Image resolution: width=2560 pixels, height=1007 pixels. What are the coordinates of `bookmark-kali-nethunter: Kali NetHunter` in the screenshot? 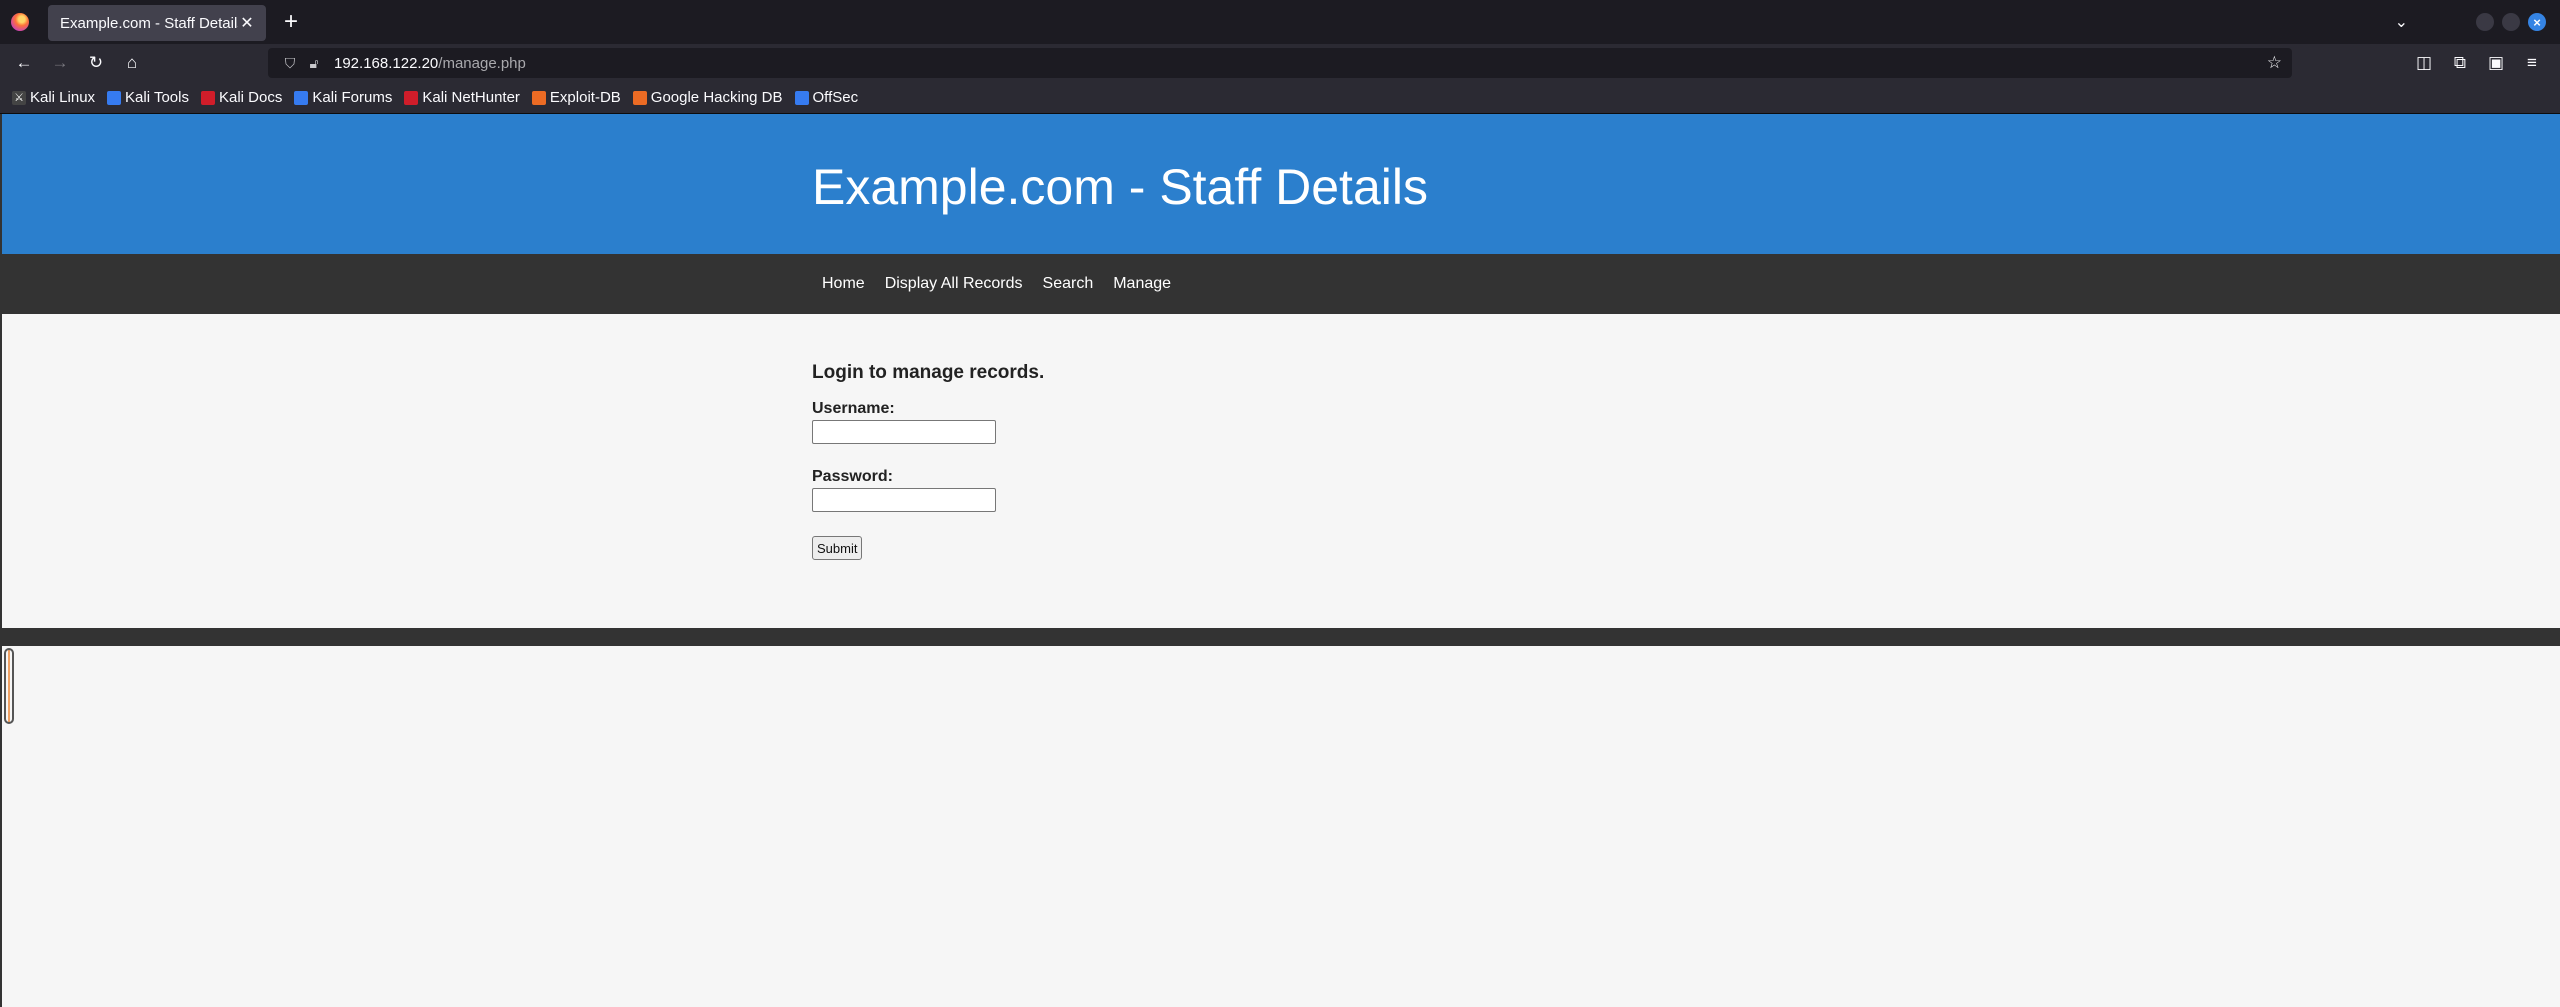 It's located at (462, 97).